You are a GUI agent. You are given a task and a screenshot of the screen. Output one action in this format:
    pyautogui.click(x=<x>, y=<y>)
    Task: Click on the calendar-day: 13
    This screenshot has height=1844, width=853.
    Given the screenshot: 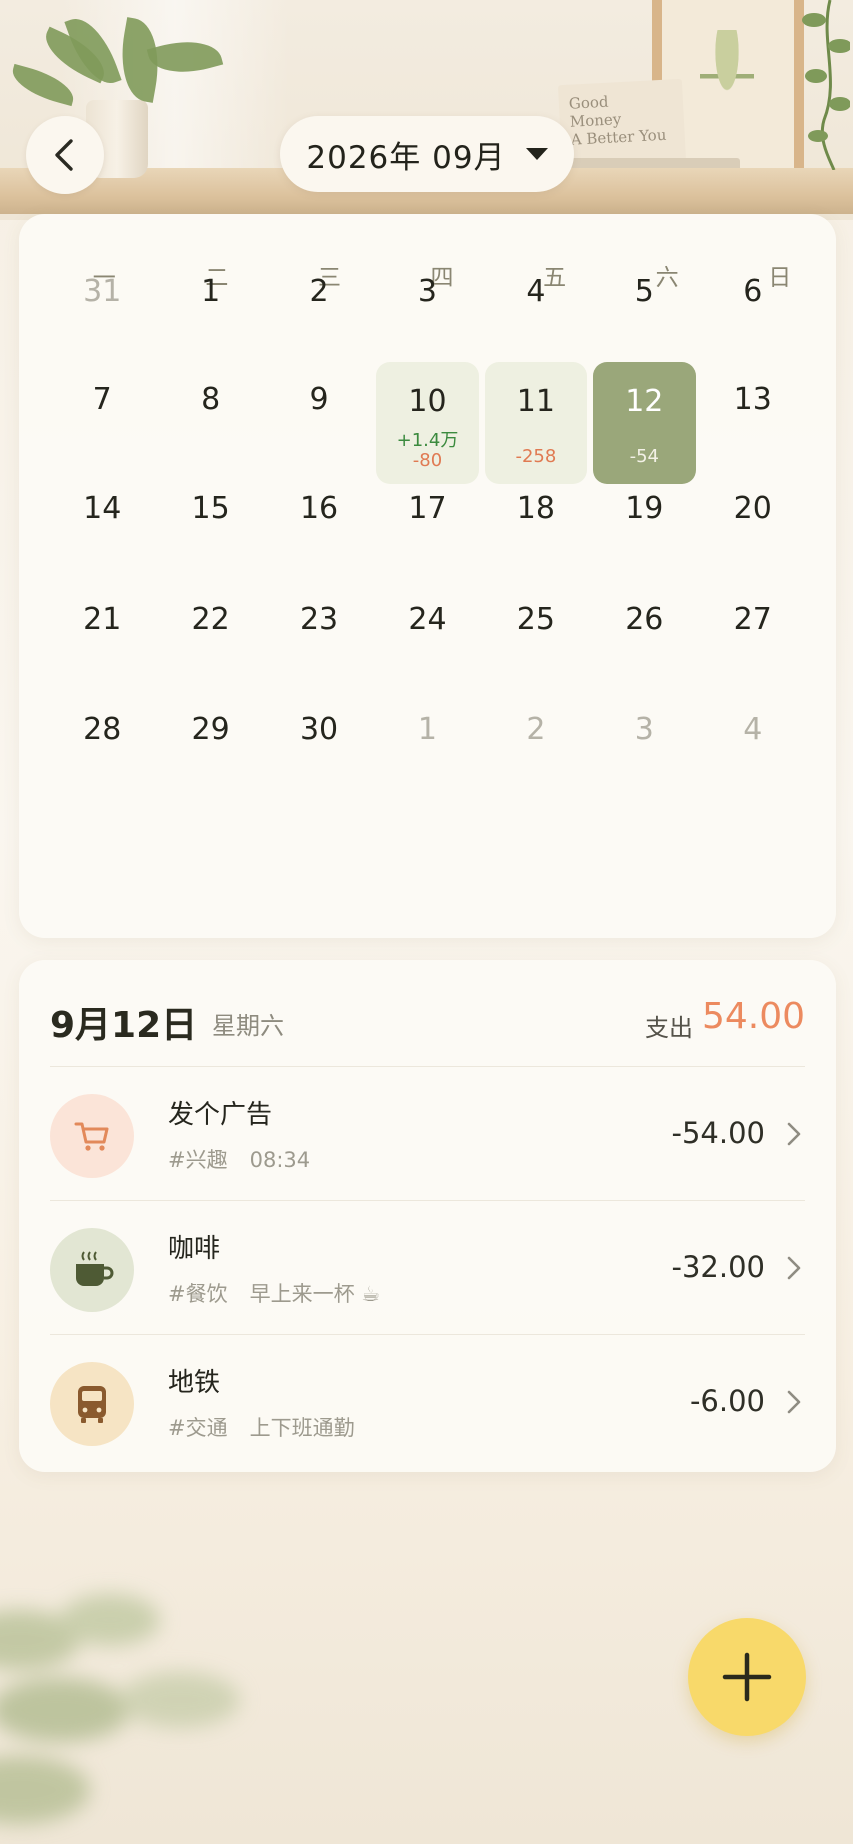 What is the action you would take?
    pyautogui.click(x=753, y=417)
    